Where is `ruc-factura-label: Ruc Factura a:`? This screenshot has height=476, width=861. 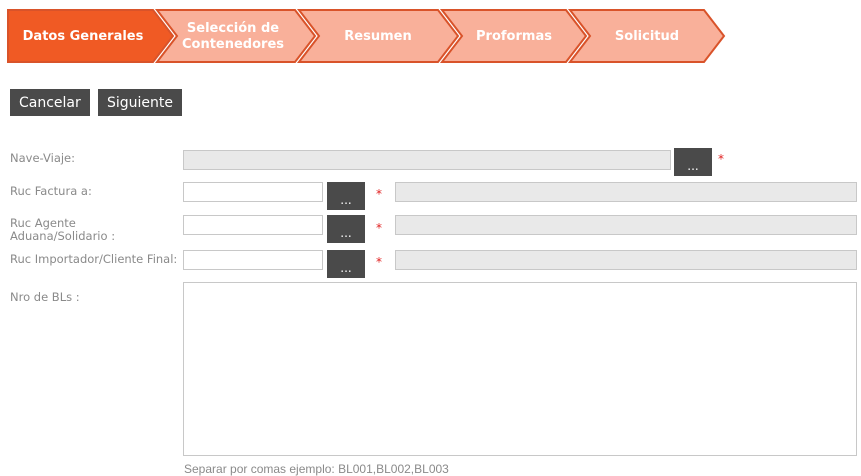 ruc-factura-label: Ruc Factura a: is located at coordinates (51, 191).